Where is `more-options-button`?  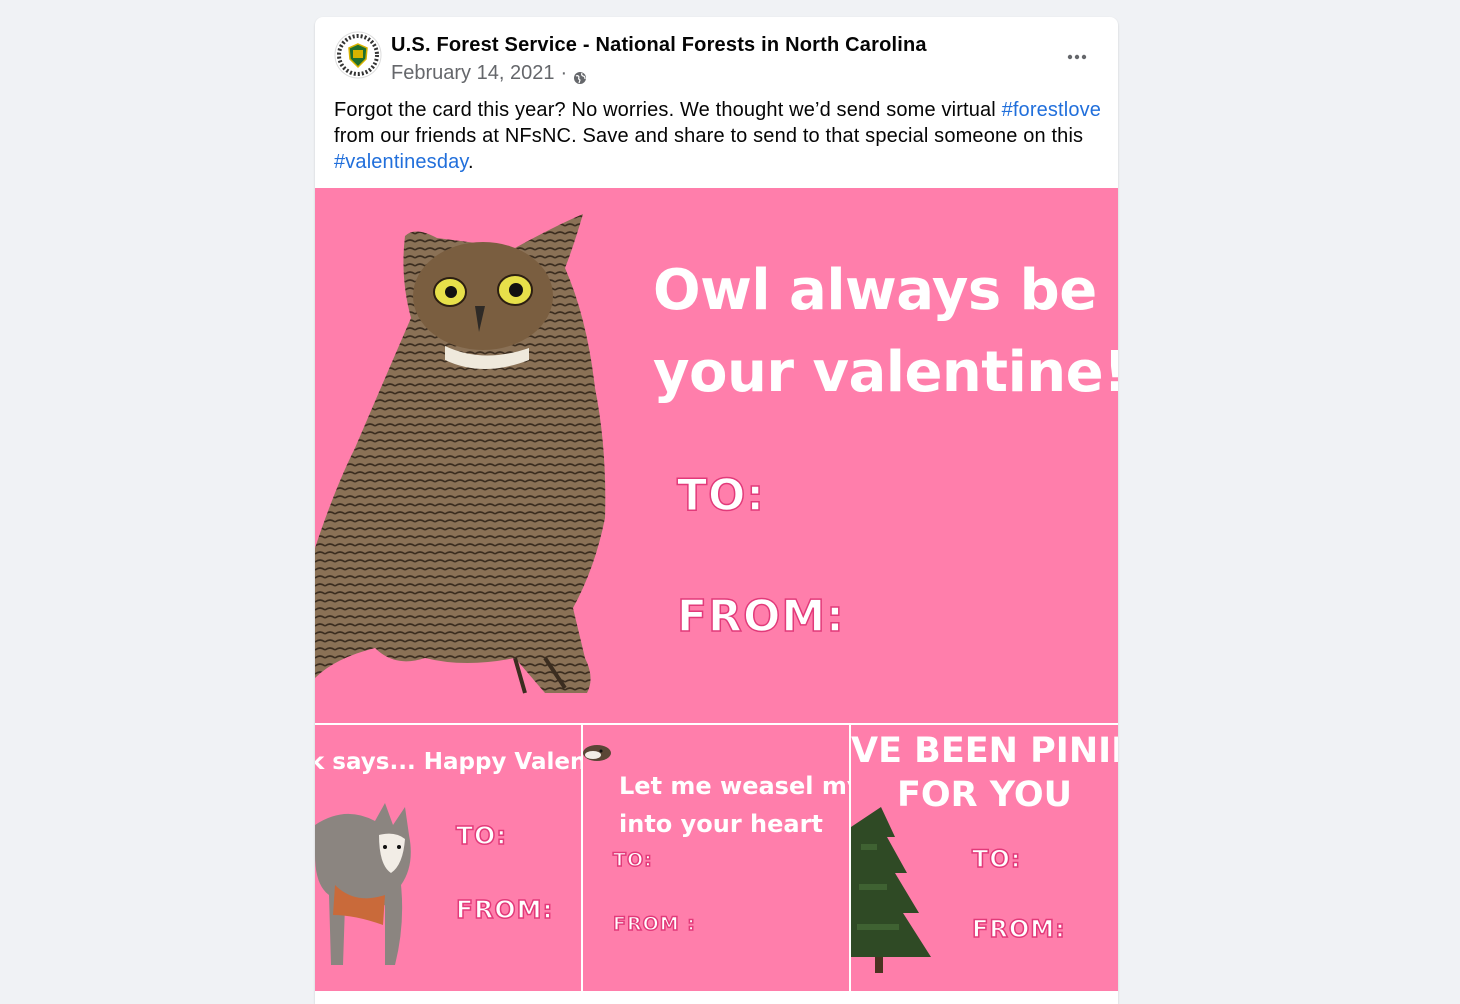
more-options-button is located at coordinates (1077, 57).